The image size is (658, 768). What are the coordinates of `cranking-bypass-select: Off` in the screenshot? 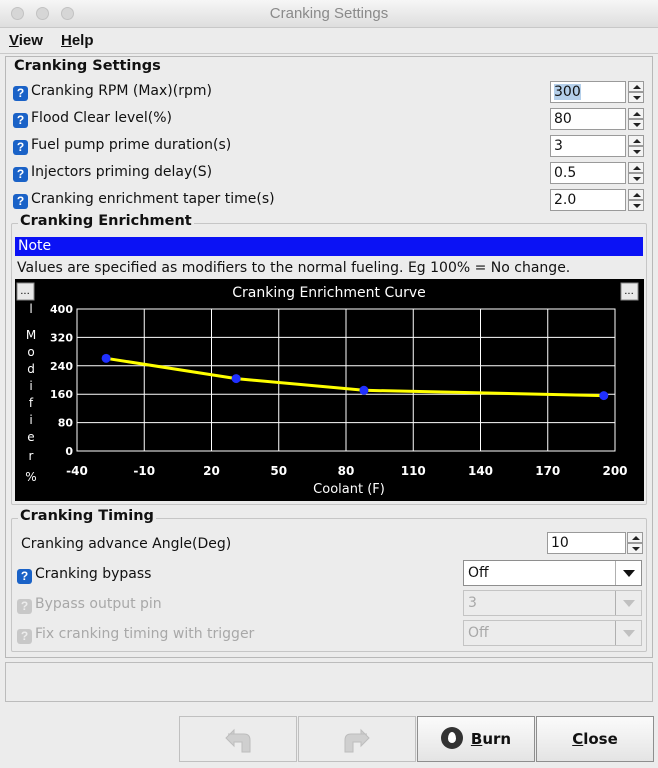 It's located at (552, 573).